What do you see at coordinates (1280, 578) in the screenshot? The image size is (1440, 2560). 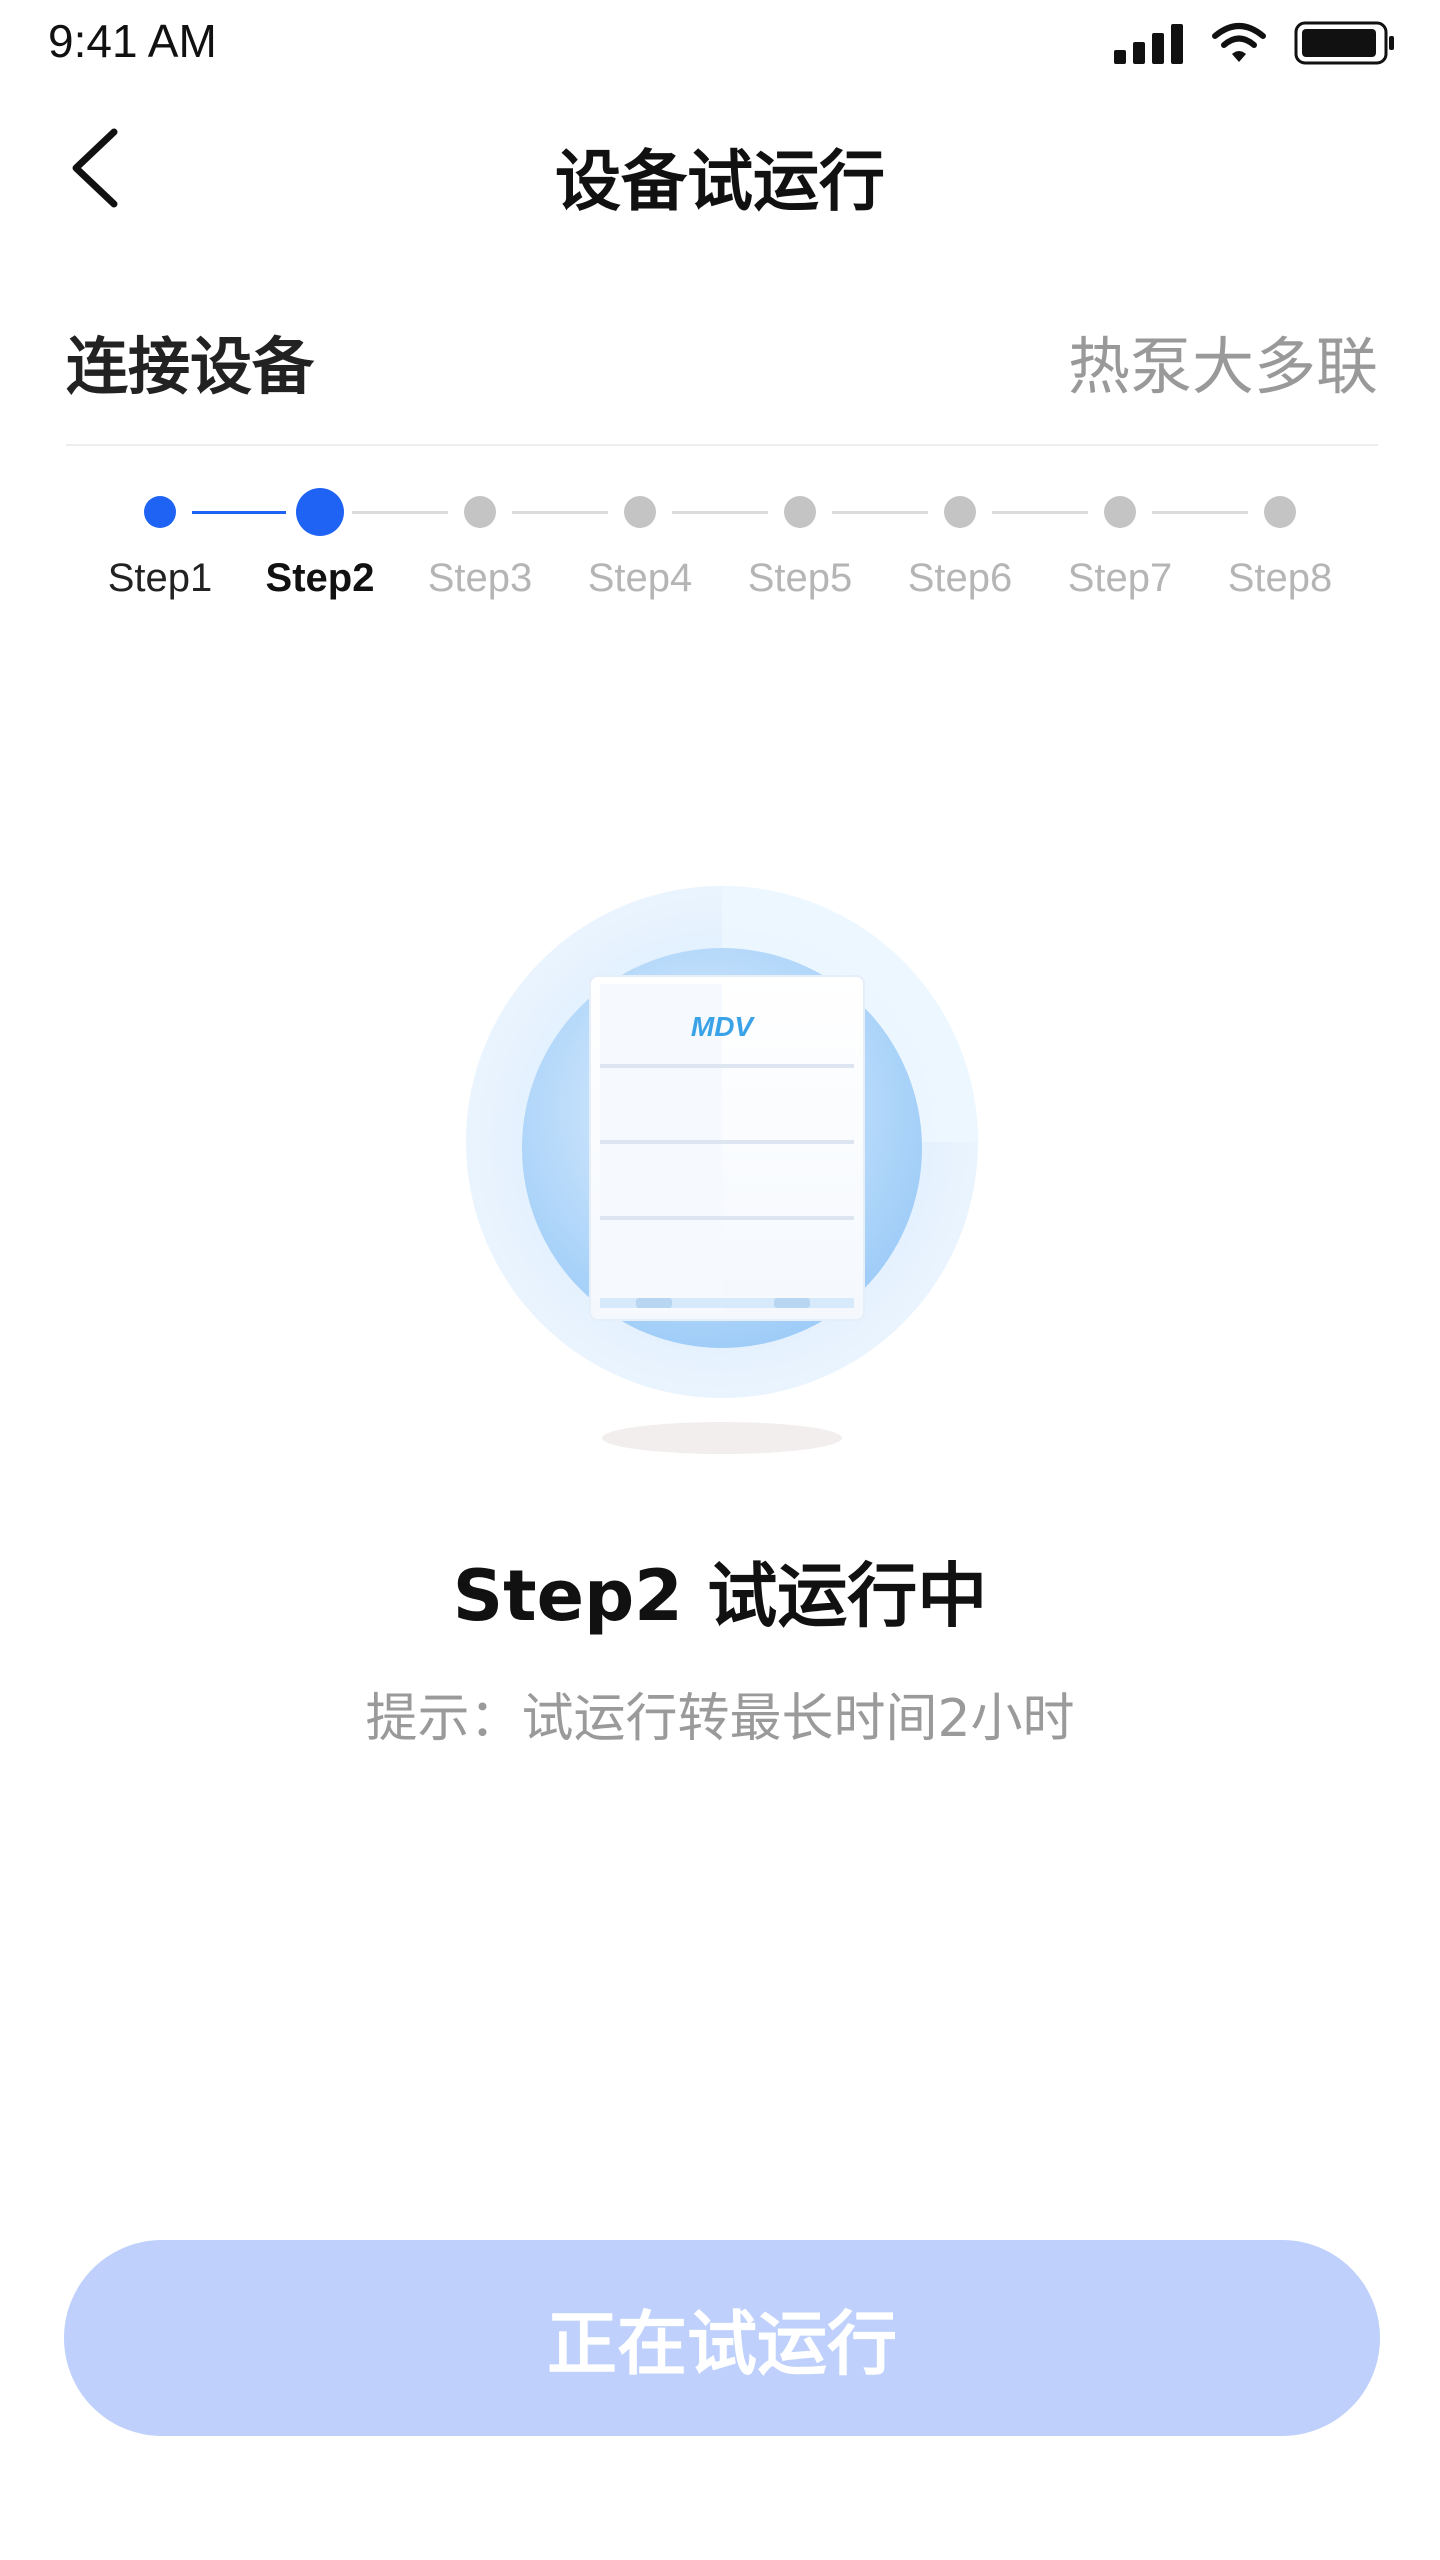 I see `step-label: Step8` at bounding box center [1280, 578].